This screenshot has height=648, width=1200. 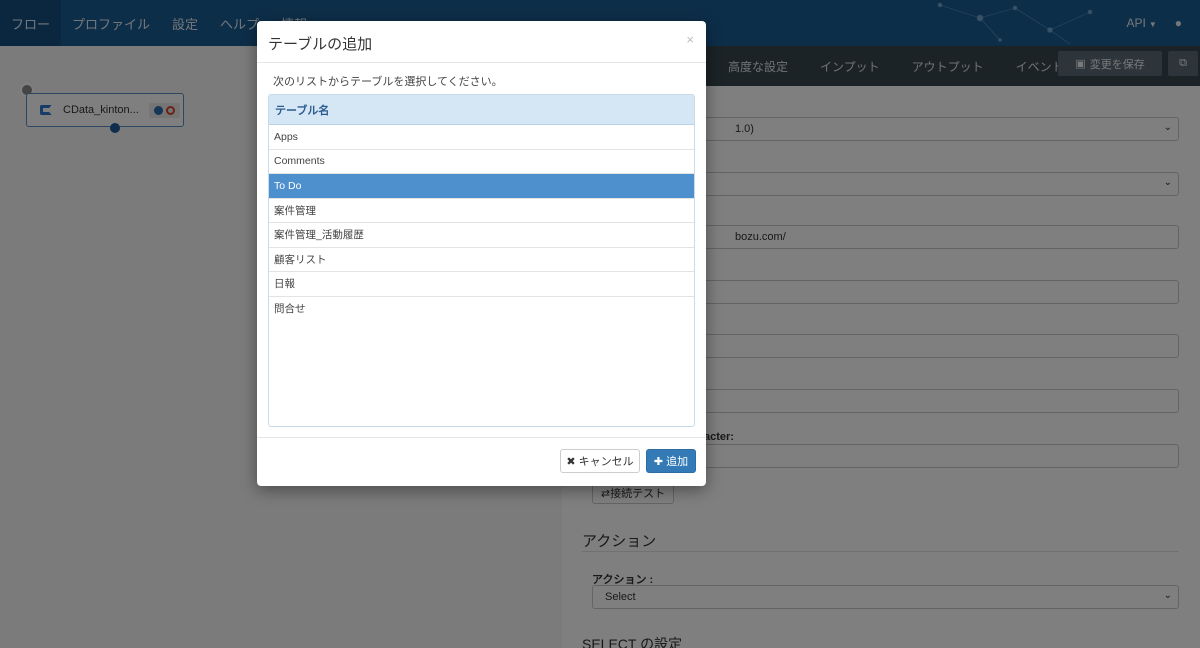 I want to click on cancel-button: ✖ キャンセル, so click(x=600, y=461).